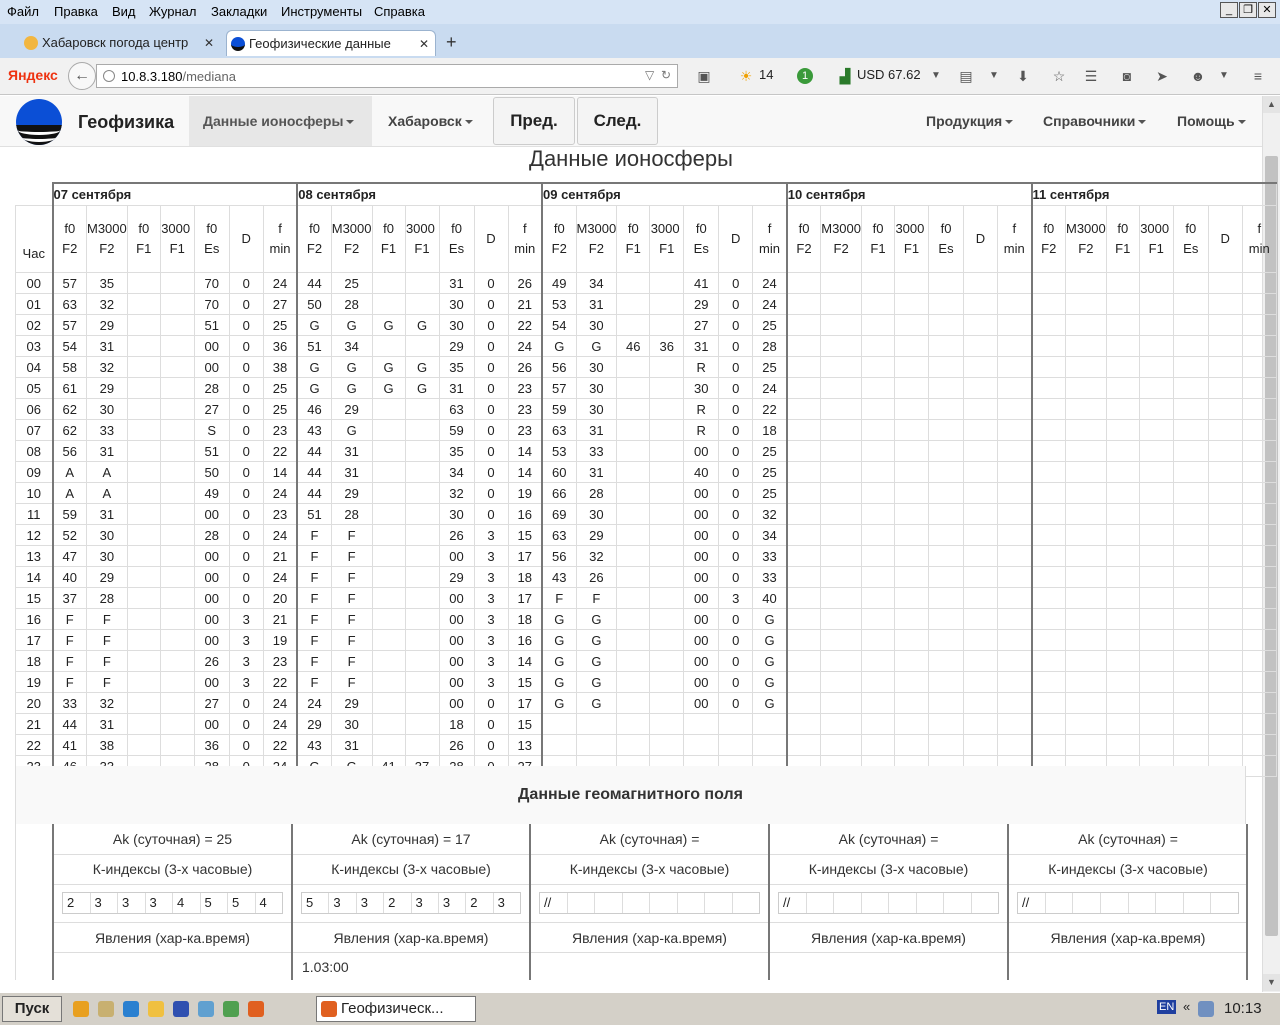 The height and width of the screenshot is (1025, 1280). What do you see at coordinates (387, 76) in the screenshot?
I see `url-bar: 10.8.3.180/mediana ▽ ↻` at bounding box center [387, 76].